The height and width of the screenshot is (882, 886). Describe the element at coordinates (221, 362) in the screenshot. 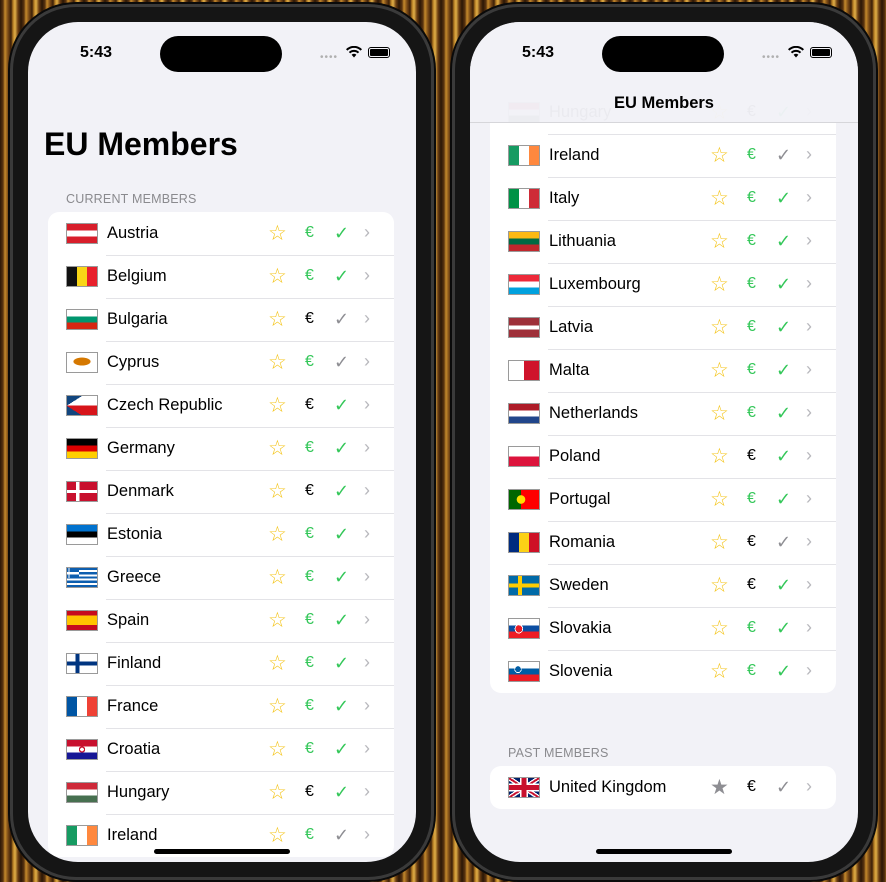

I see `current-row-cyprus: Cyprus ☆ € ✓ ›` at that location.